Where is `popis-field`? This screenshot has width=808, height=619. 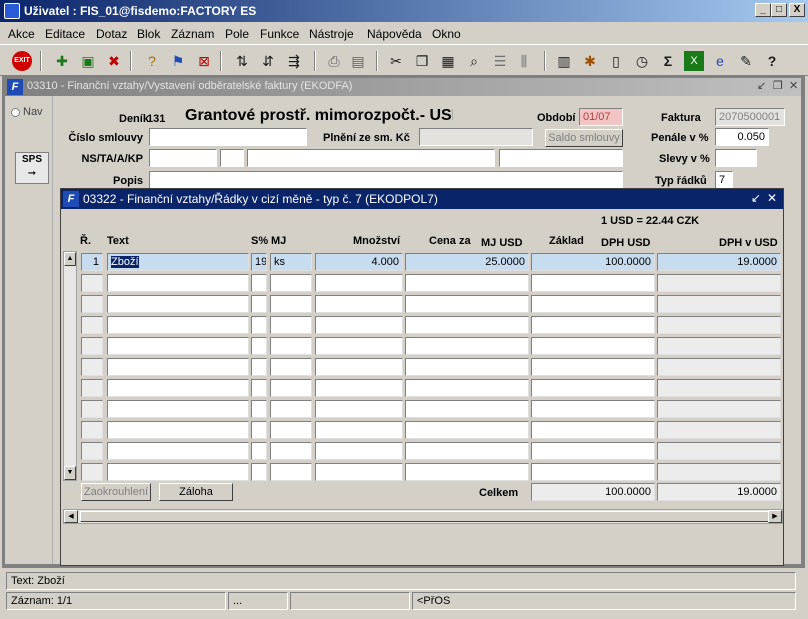 popis-field is located at coordinates (386, 180).